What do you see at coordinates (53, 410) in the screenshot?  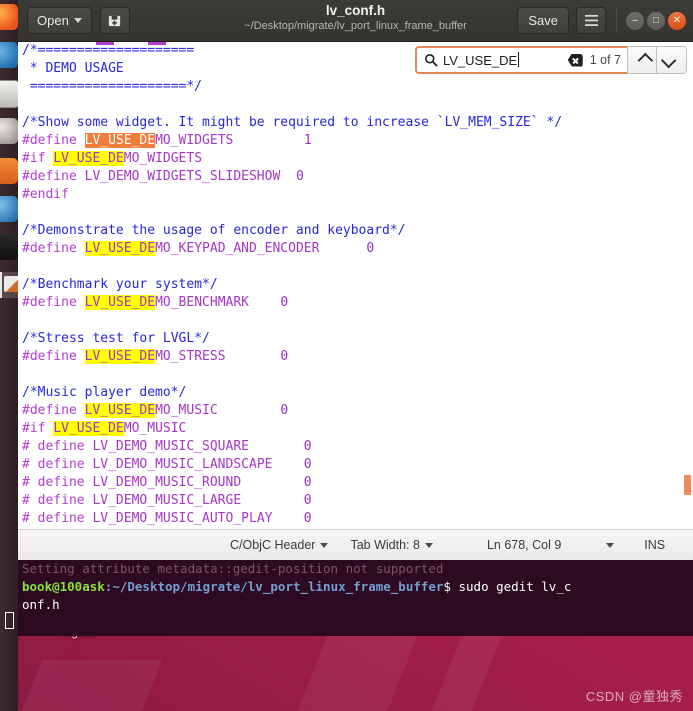 I see `code-token: #define` at bounding box center [53, 410].